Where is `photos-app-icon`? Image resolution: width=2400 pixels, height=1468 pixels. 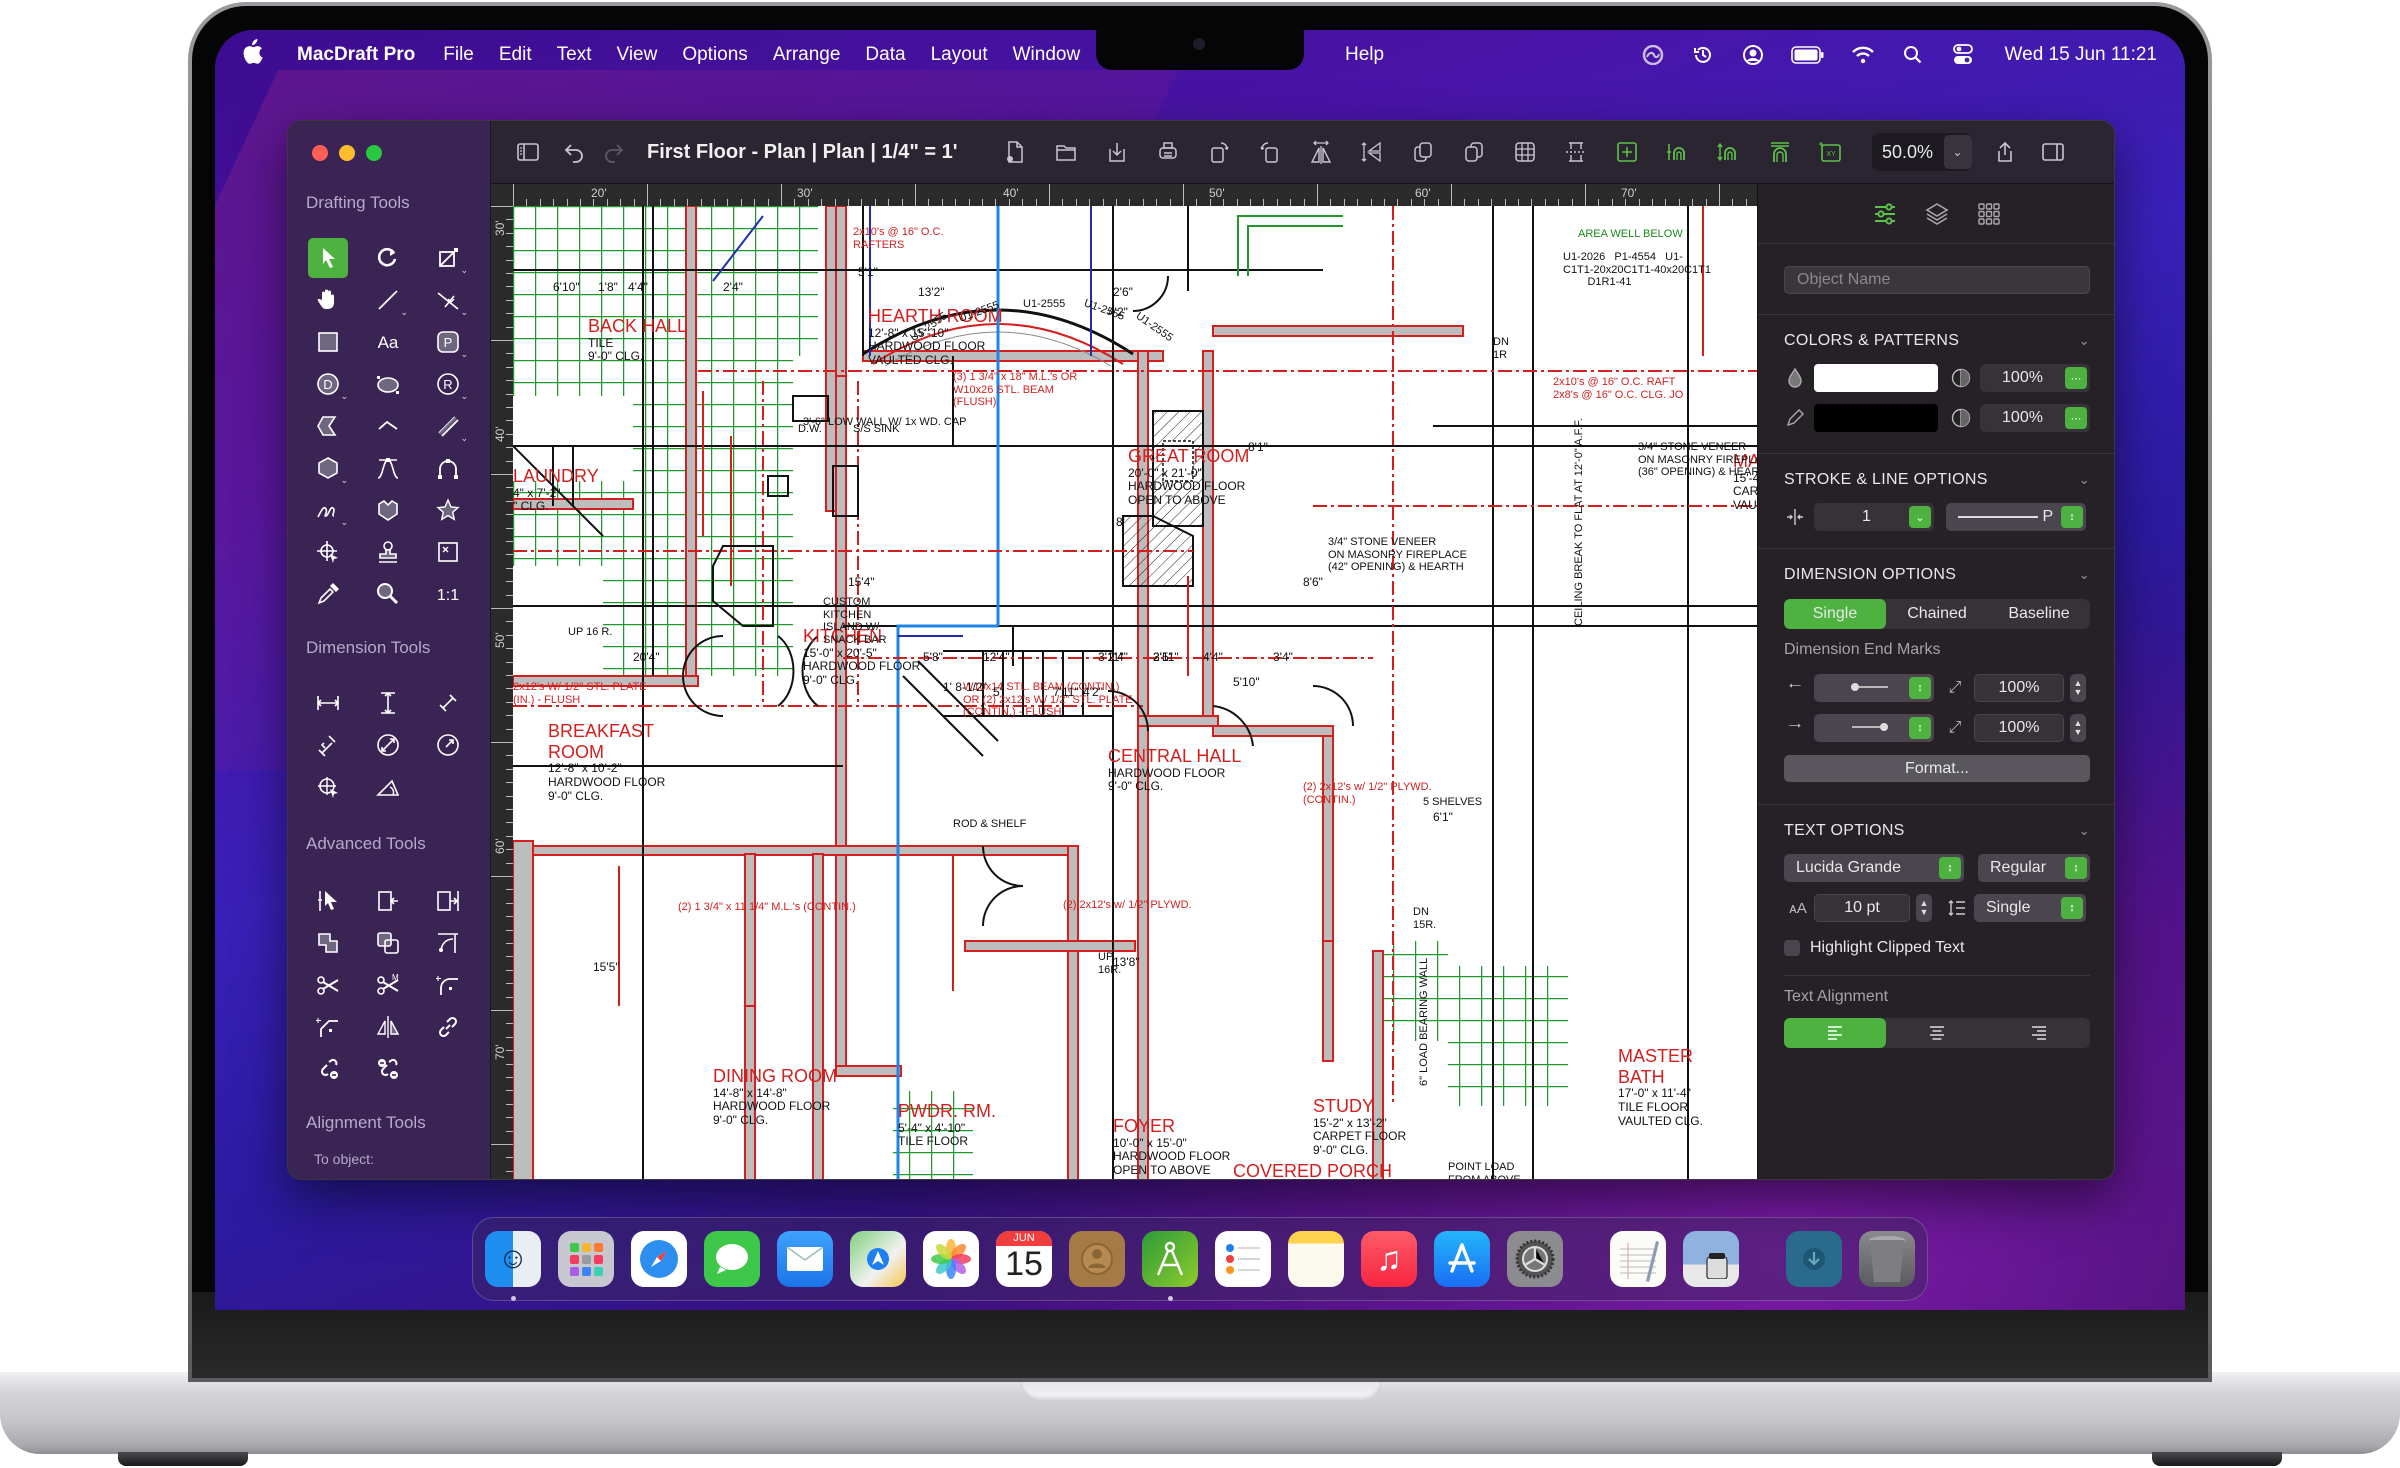 photos-app-icon is located at coordinates (951, 1259).